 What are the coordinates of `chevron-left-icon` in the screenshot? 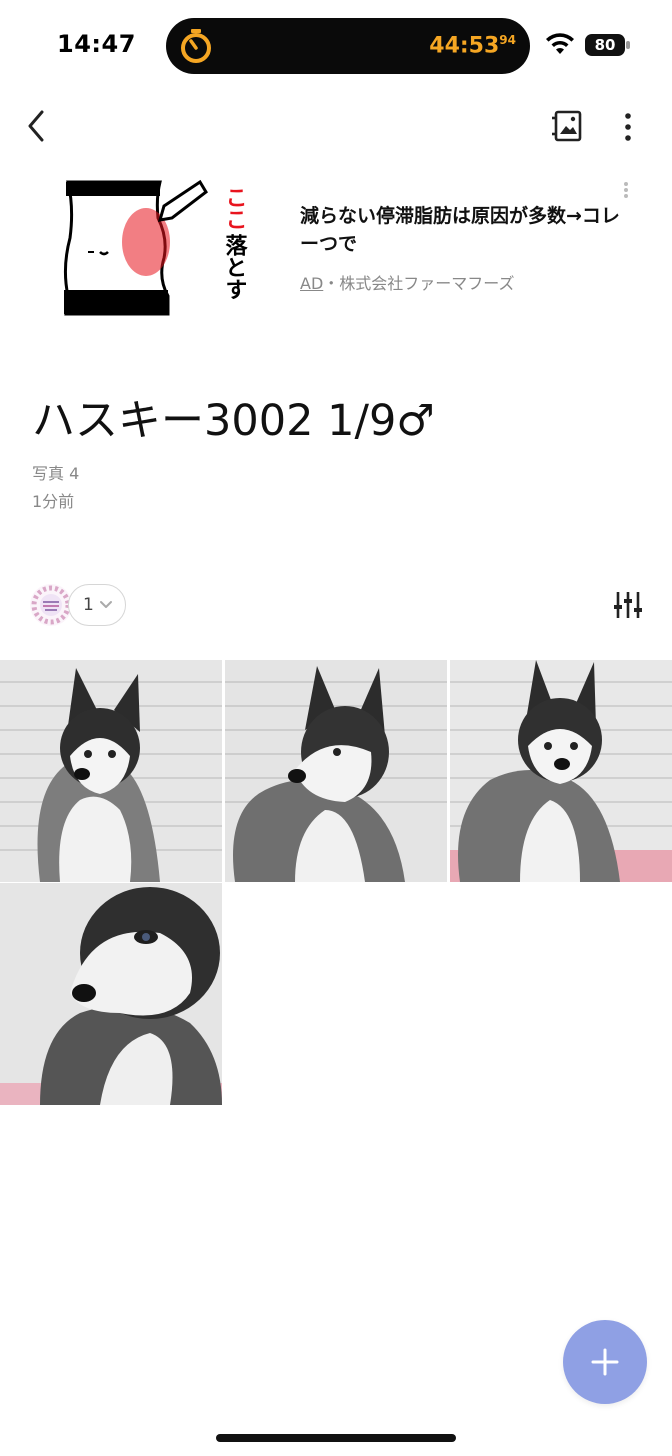 It's located at (37, 126).